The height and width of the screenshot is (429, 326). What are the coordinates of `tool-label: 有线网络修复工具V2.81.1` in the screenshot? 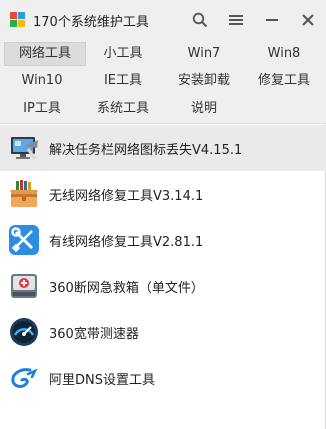 It's located at (126, 242).